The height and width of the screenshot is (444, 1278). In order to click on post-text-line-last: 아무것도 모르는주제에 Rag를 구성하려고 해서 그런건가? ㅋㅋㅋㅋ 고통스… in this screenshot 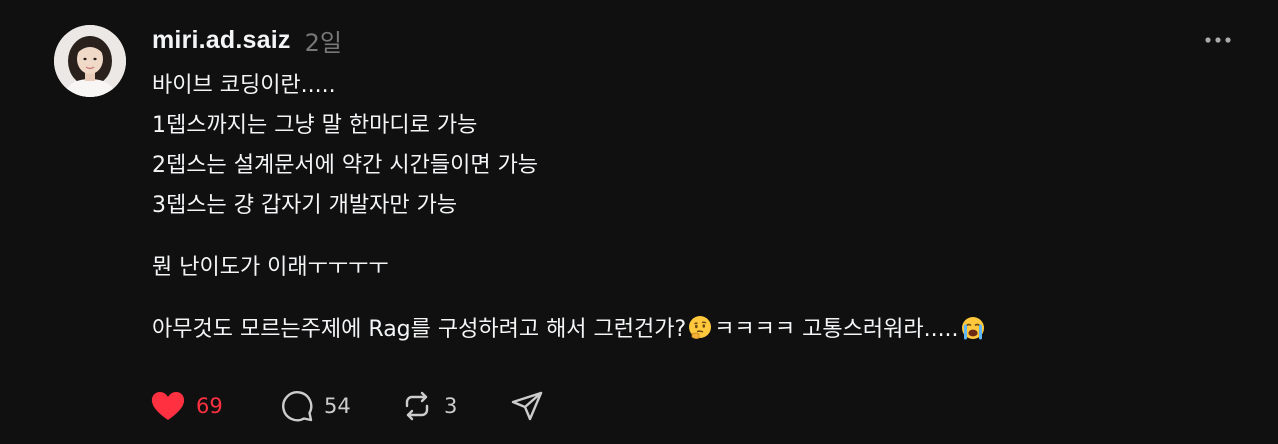, I will do `click(697, 330)`.